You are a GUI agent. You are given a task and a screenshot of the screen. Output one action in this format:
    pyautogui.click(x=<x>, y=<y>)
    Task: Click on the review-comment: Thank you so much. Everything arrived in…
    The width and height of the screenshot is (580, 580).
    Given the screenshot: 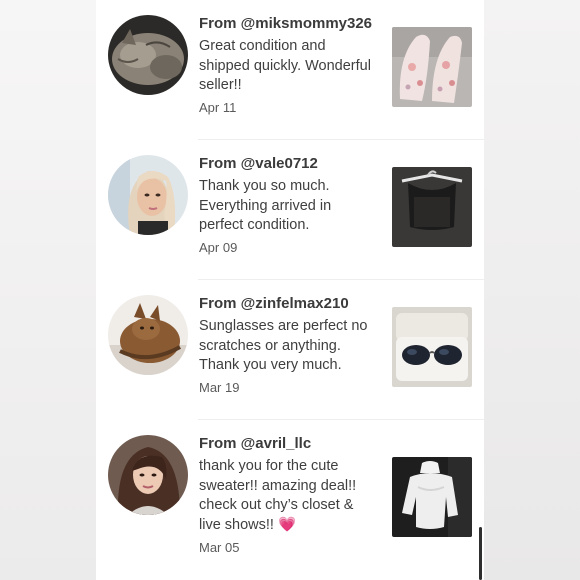 What is the action you would take?
    pyautogui.click(x=265, y=205)
    